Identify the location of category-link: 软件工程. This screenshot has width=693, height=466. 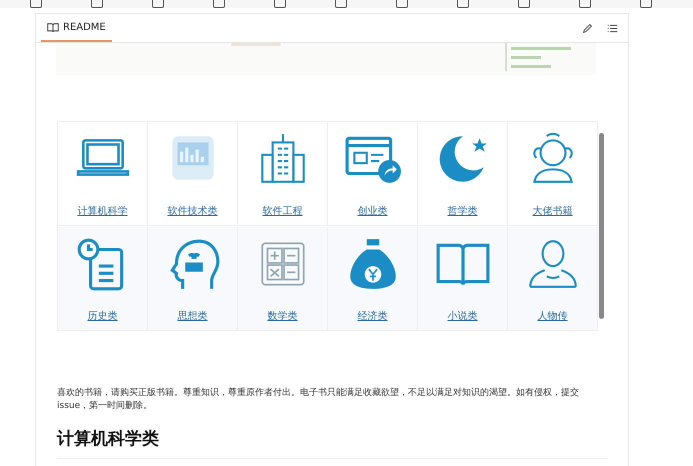
(282, 211).